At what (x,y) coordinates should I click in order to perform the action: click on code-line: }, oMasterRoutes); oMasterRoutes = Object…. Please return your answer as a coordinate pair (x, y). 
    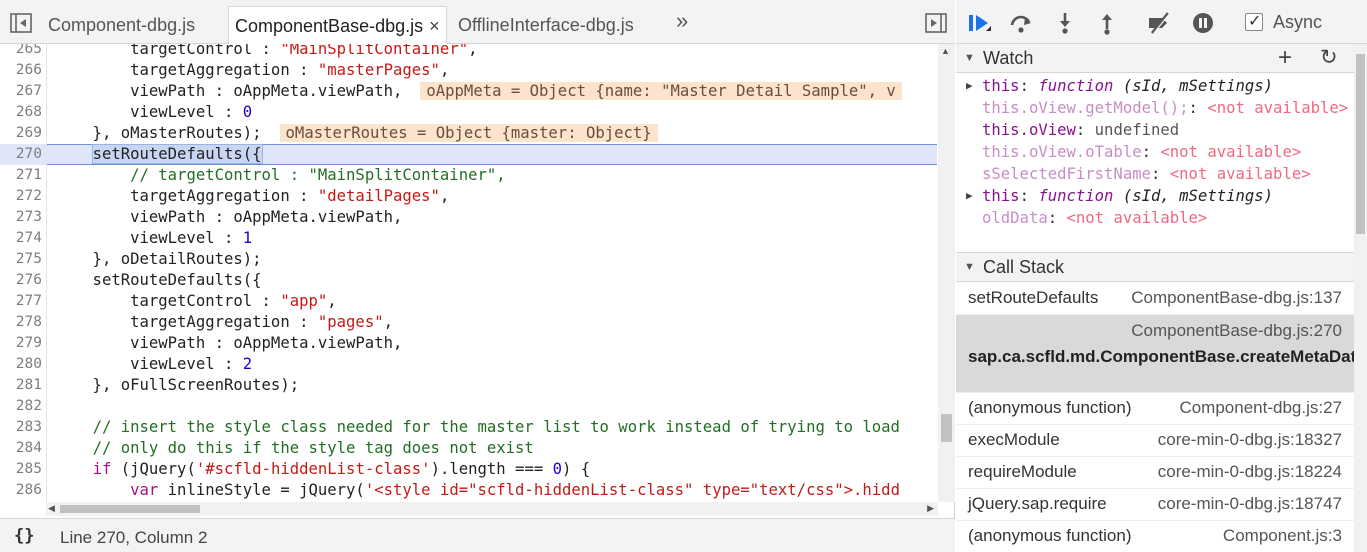
    Looking at the image, I should click on (492, 133).